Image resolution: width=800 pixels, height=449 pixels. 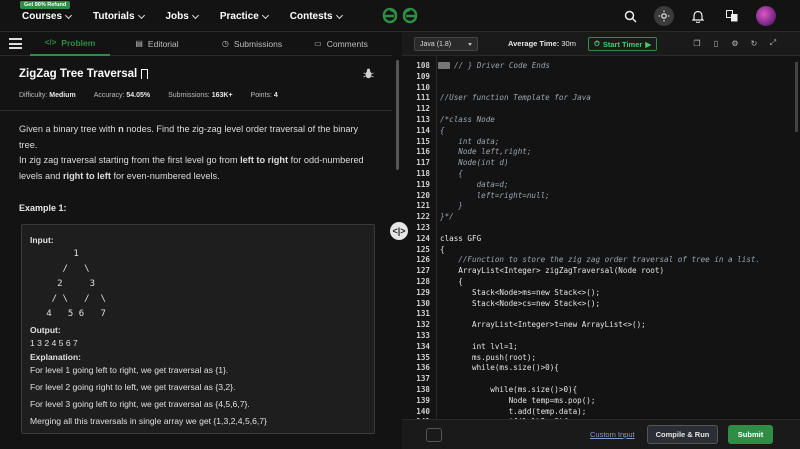 I want to click on code-line: 125 {, so click(x=601, y=249).